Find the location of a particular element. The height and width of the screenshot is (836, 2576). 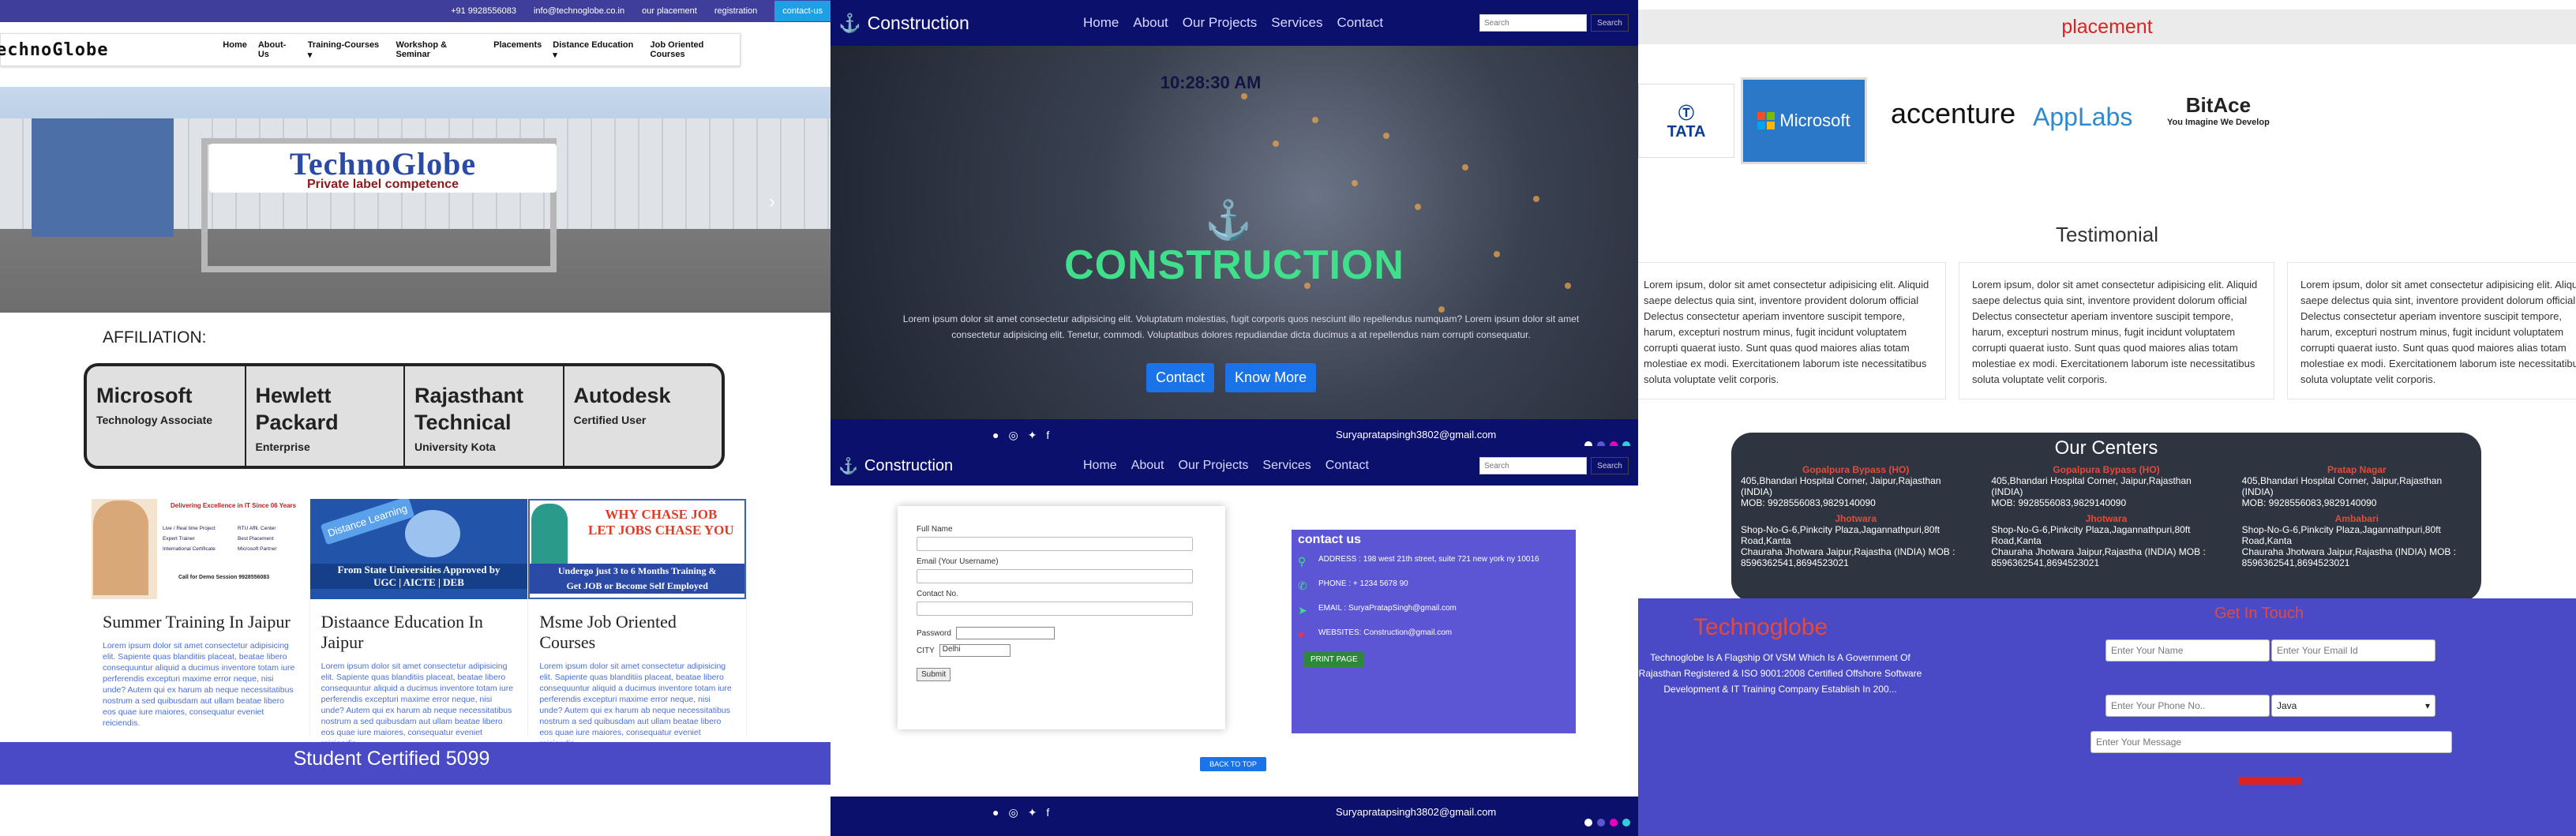

site-logo: echnoGlobe is located at coordinates (111, 50).